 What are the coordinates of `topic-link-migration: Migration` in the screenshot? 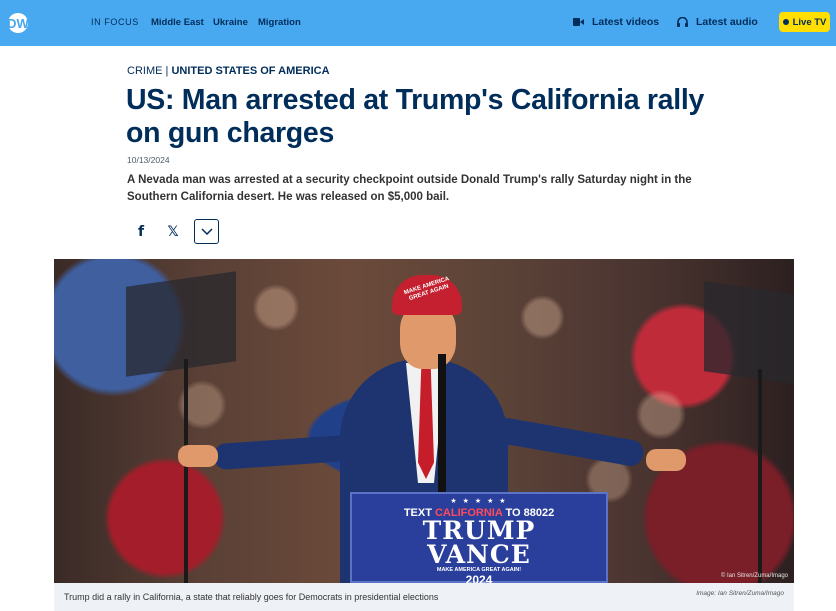 It's located at (279, 22).